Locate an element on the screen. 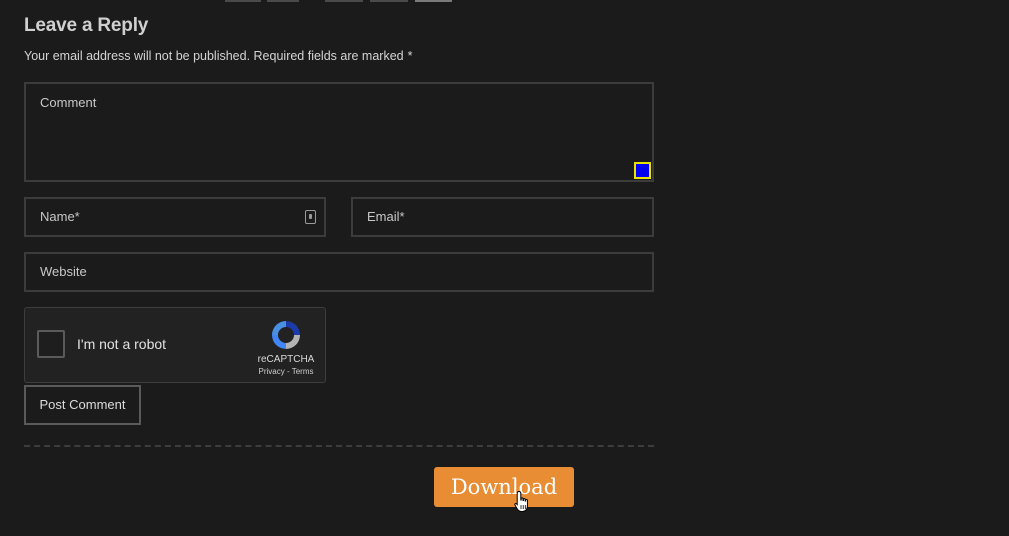 The width and height of the screenshot is (1009, 536). post-comment-button: Post Comment is located at coordinates (82, 405).